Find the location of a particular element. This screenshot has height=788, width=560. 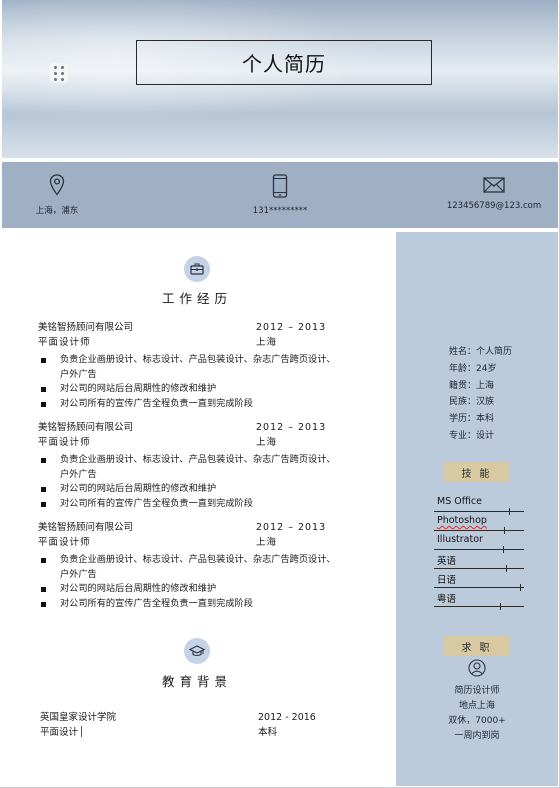

skill-row: 日语 is located at coordinates (479, 580).